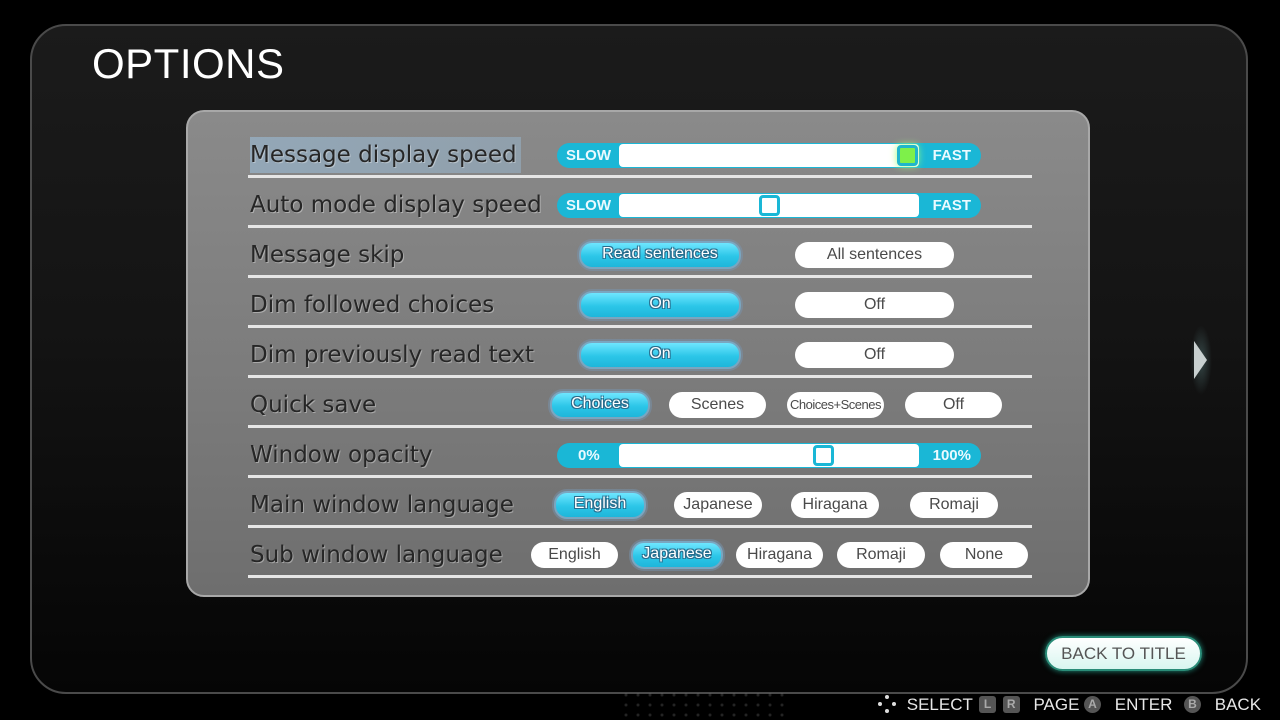 The height and width of the screenshot is (720, 1280). What do you see at coordinates (1192, 704) in the screenshot?
I see `b-button-icon: B` at bounding box center [1192, 704].